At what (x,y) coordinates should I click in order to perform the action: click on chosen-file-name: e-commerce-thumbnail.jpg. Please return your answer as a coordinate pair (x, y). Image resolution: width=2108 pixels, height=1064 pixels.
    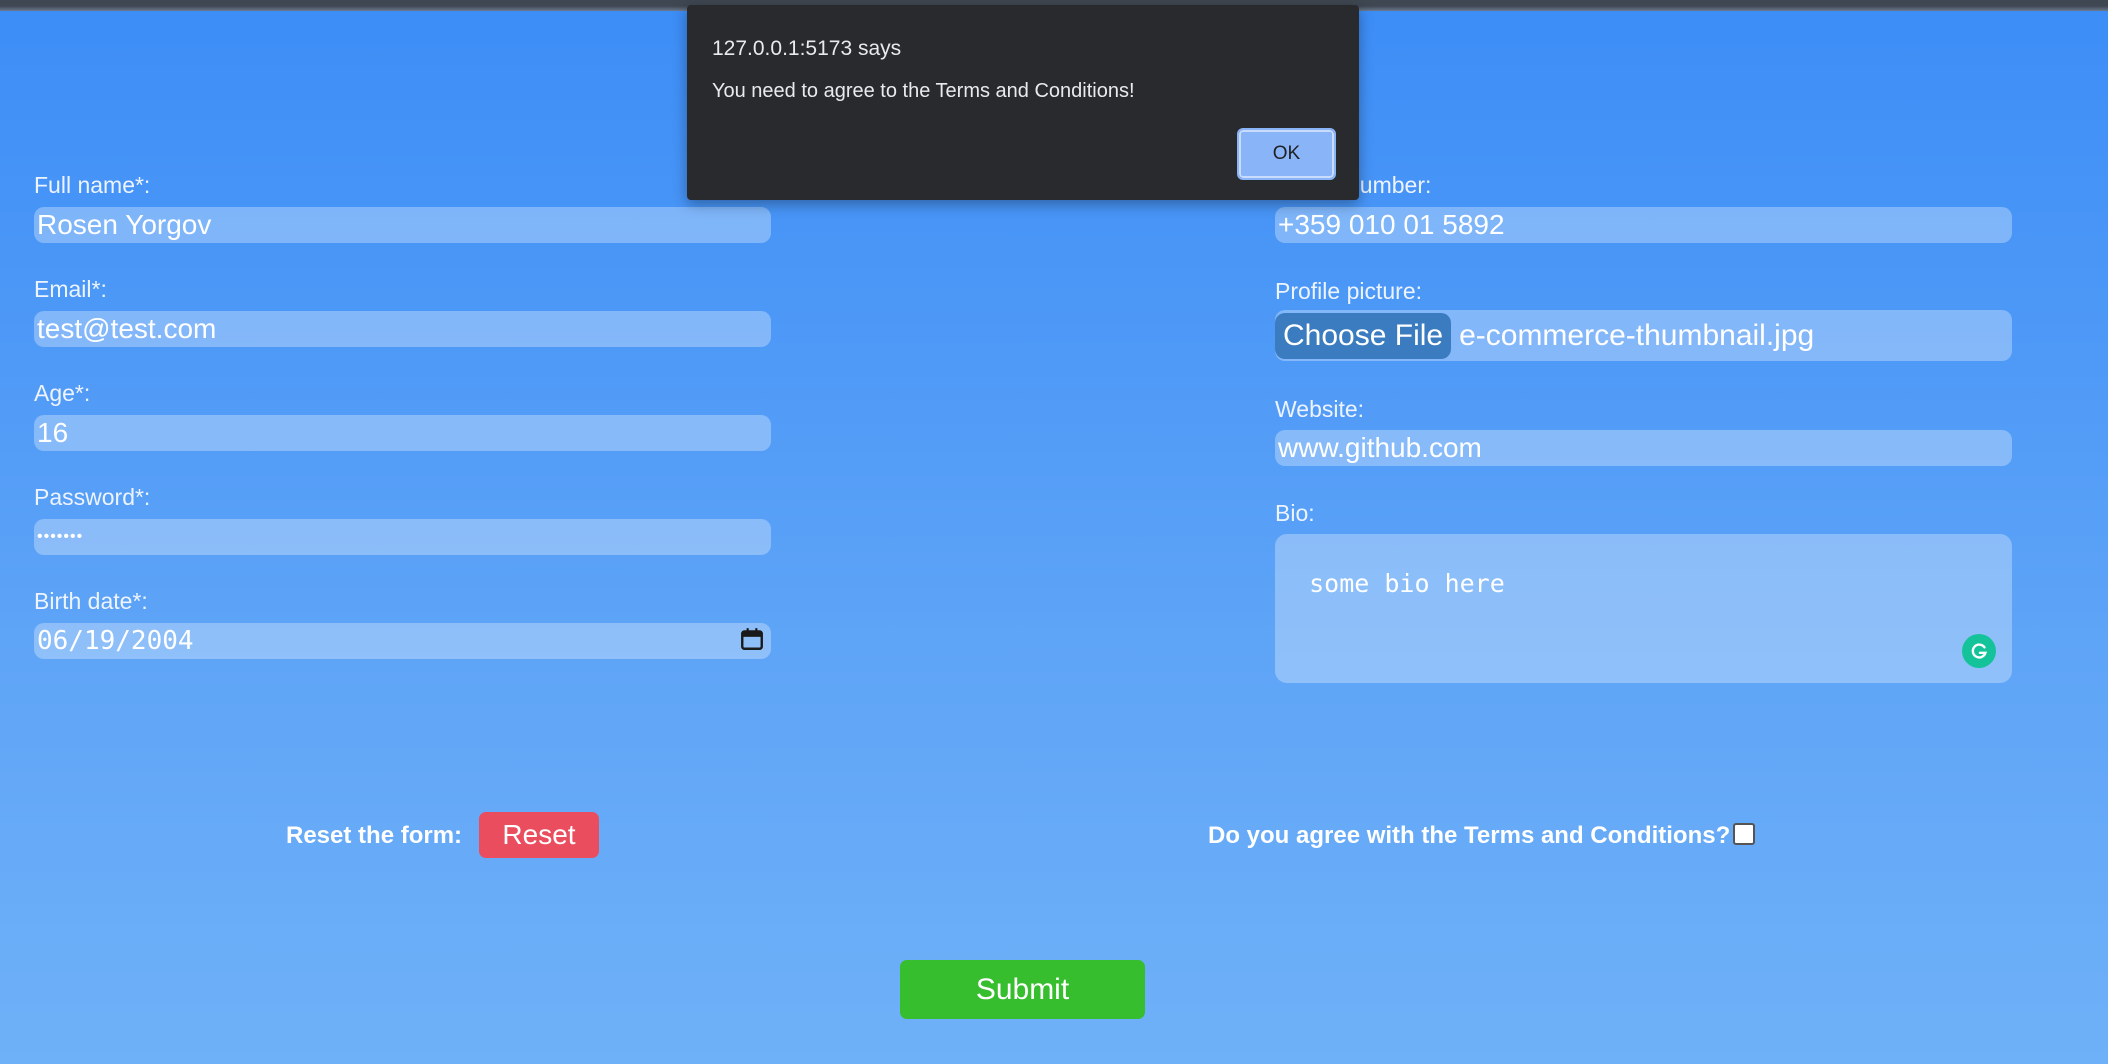
    Looking at the image, I should click on (1637, 335).